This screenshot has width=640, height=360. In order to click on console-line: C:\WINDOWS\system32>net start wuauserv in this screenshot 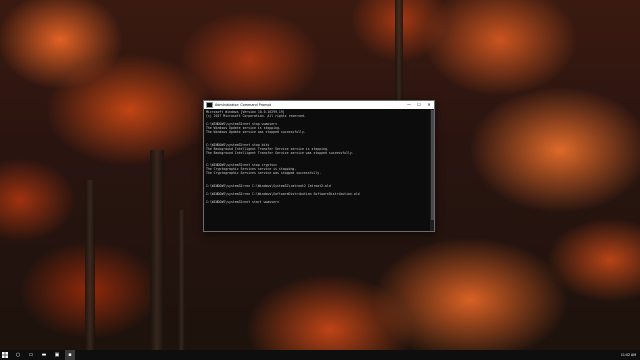, I will do `click(242, 202)`.